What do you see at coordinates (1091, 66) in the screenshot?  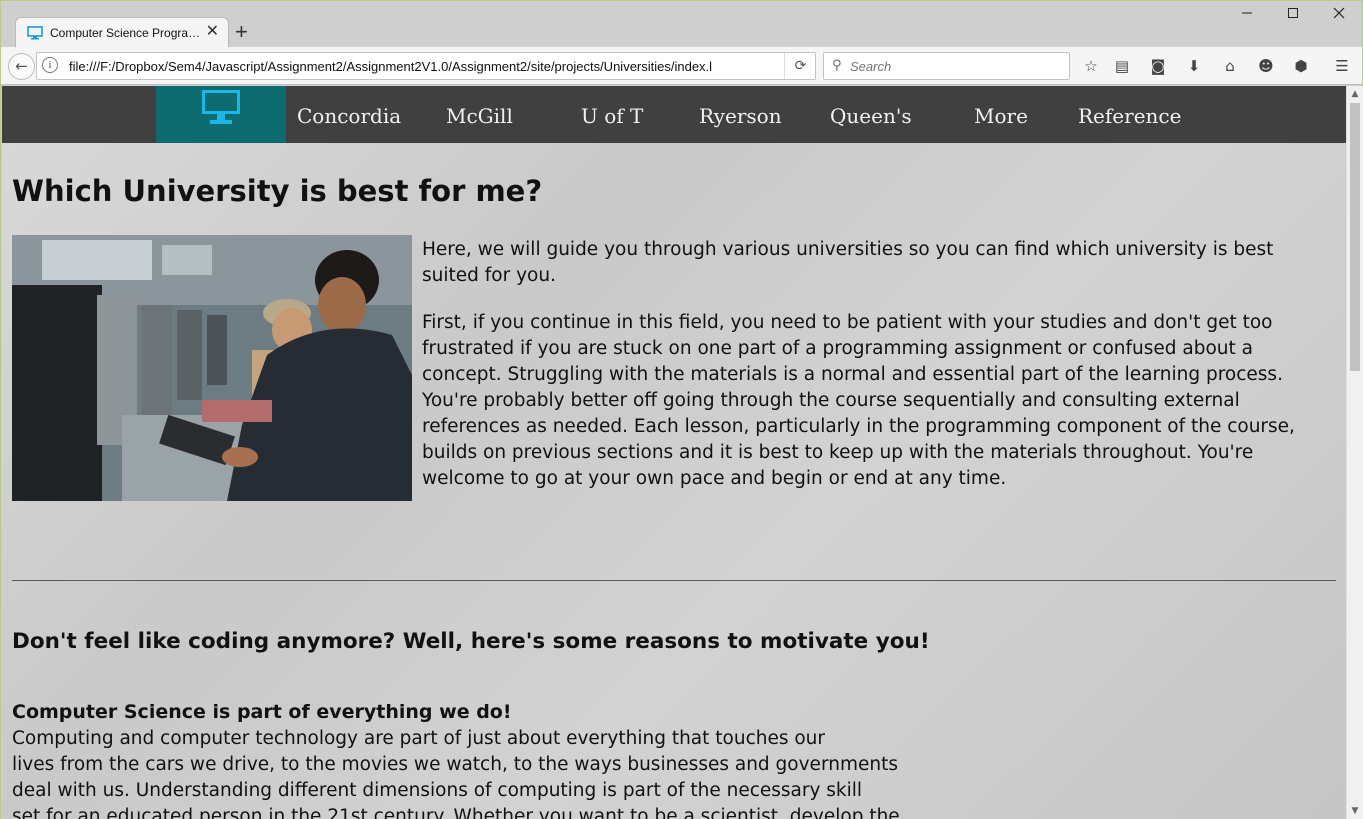 I see `bookmark-star-icon: ☆` at bounding box center [1091, 66].